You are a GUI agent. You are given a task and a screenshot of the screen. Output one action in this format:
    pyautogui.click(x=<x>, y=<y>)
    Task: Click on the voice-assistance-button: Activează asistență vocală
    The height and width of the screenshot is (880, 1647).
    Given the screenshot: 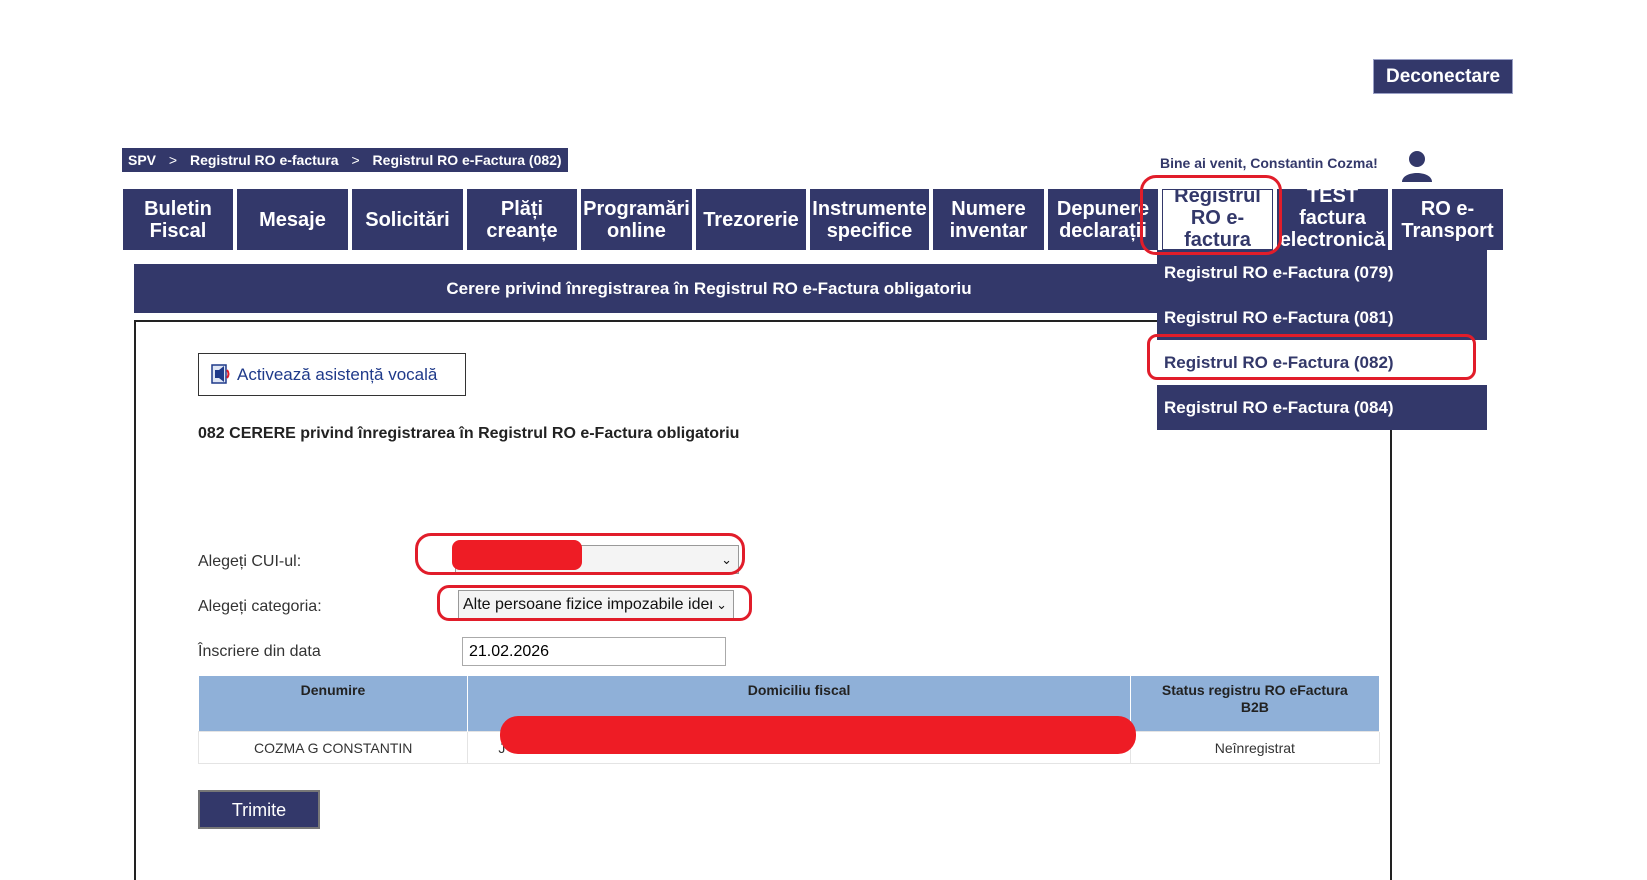 What is the action you would take?
    pyautogui.click(x=332, y=374)
    